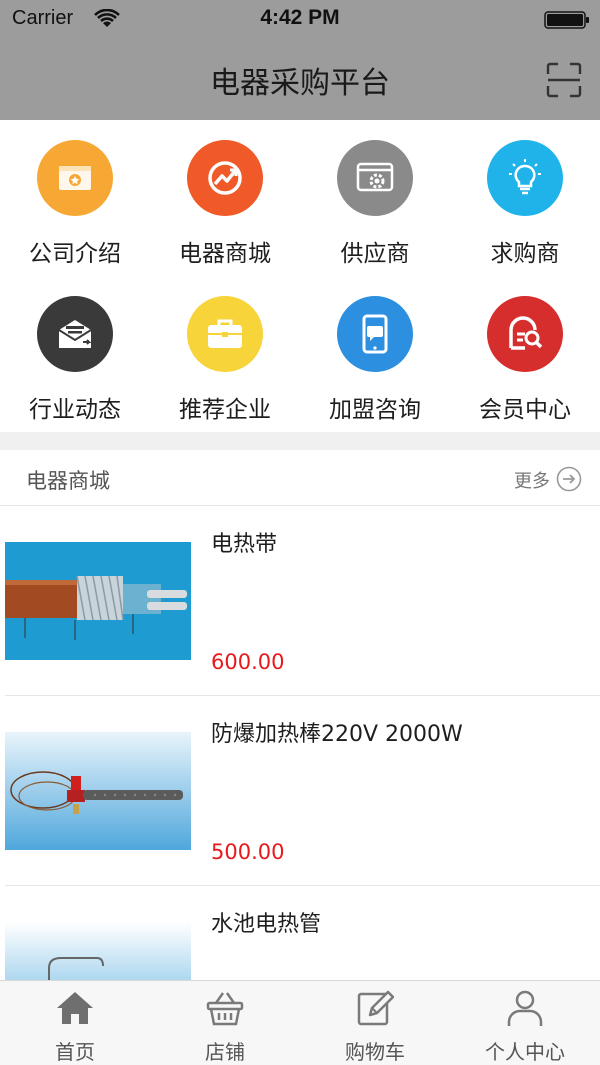  What do you see at coordinates (525, 1052) in the screenshot?
I see `tab-label: 个人中心` at bounding box center [525, 1052].